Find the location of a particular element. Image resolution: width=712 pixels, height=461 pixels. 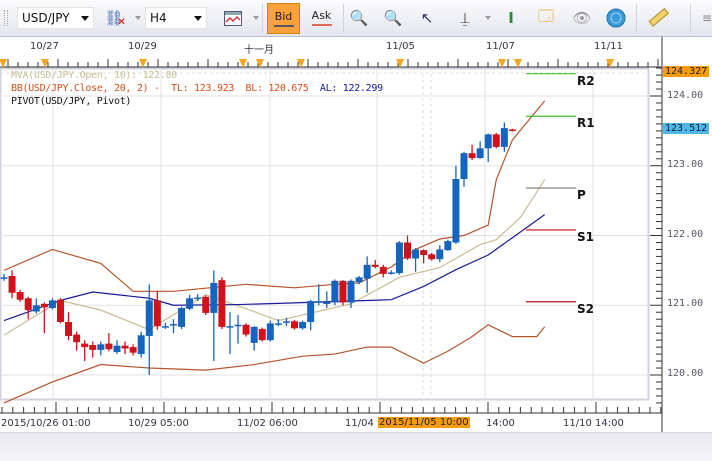

y-tick-label: 120.00 is located at coordinates (685, 373).